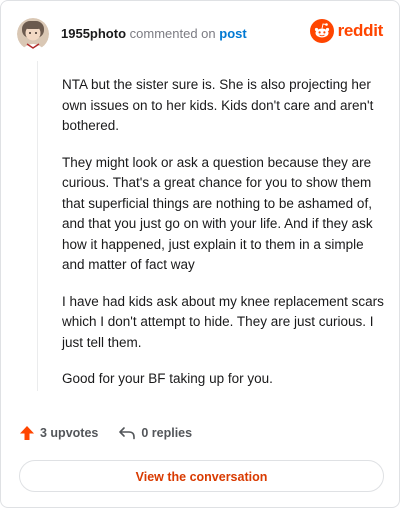  Describe the element at coordinates (167, 433) in the screenshot. I see `reply-count: 0 replies` at that location.